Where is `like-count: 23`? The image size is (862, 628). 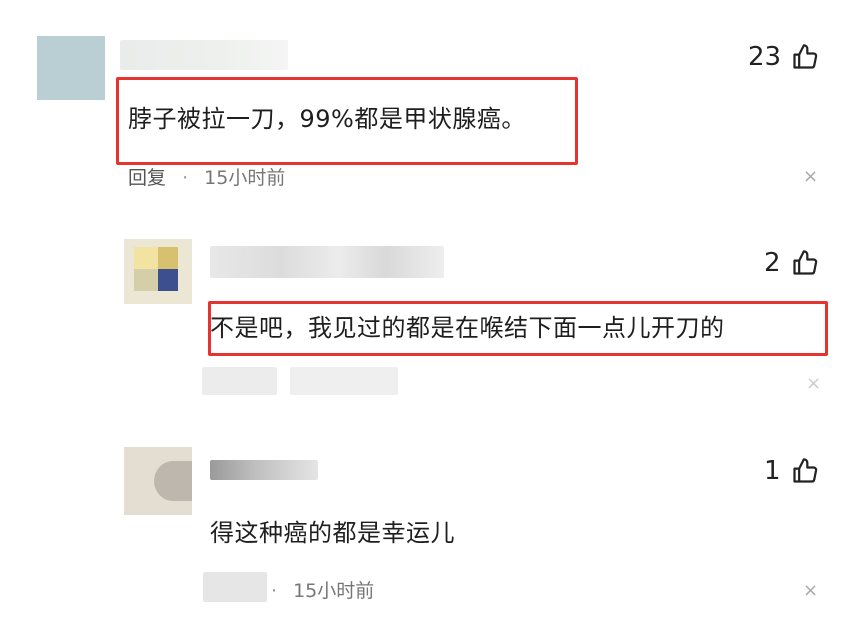
like-count: 23 is located at coordinates (765, 57).